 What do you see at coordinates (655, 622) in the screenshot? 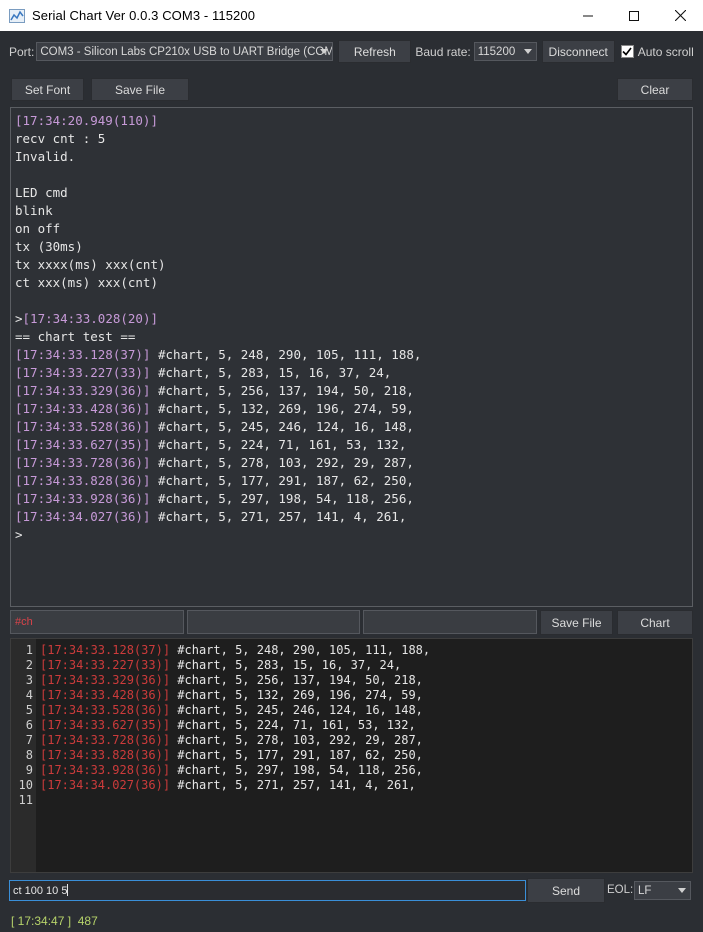
I see `chart-button: Chart` at bounding box center [655, 622].